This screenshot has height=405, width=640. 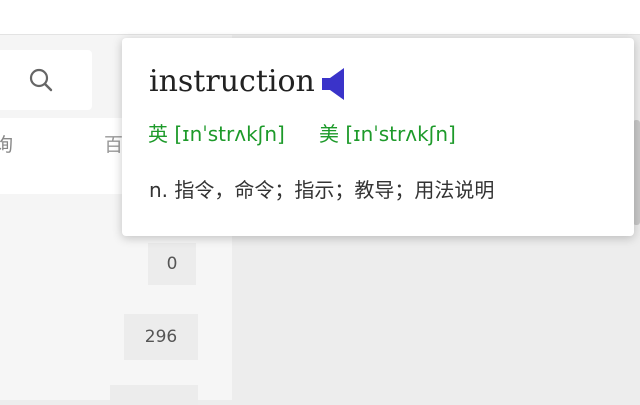 I want to click on search-button, so click(x=41, y=80).